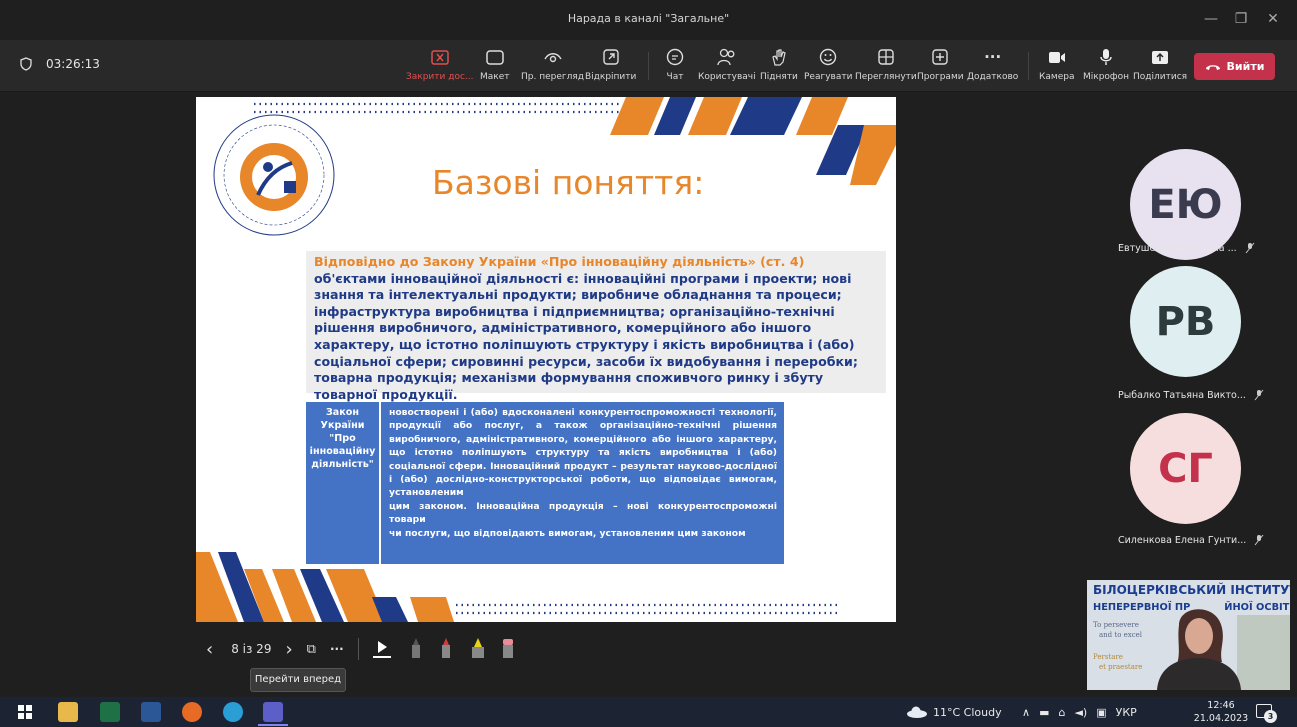  Describe the element at coordinates (26, 64) in the screenshot. I see `shield-icon` at that location.